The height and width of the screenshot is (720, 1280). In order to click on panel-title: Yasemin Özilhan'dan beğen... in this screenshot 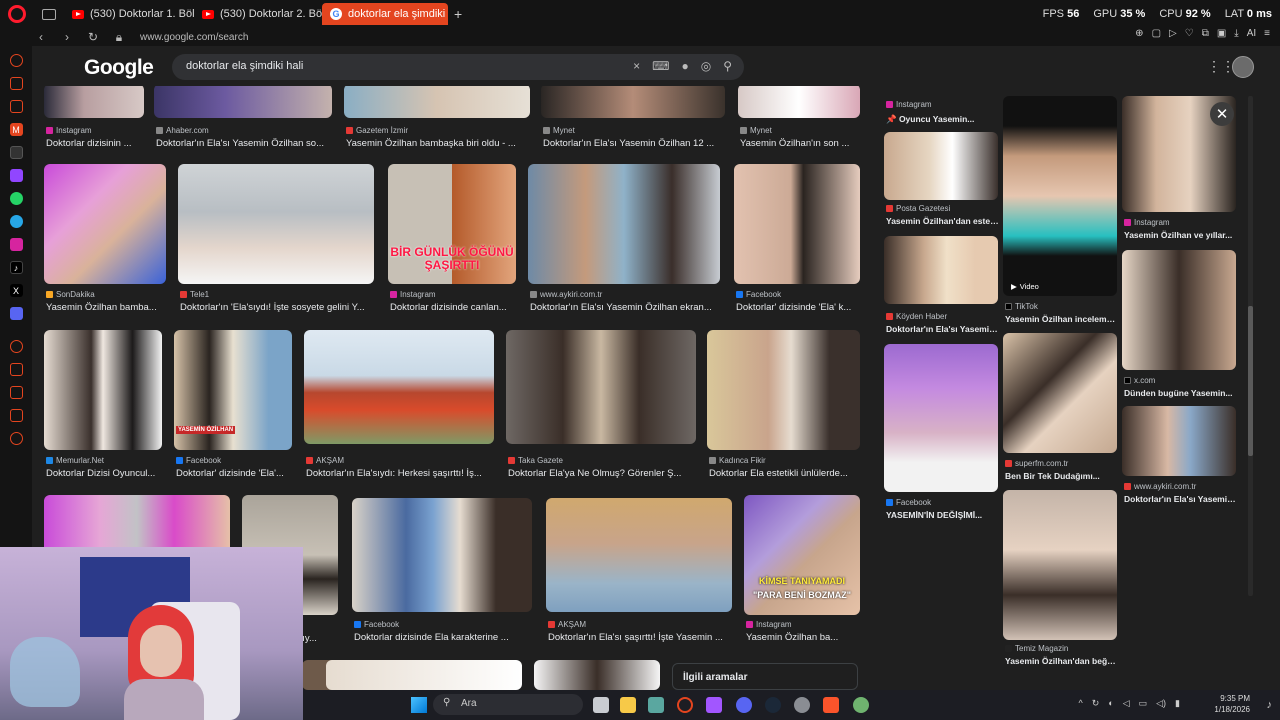, I will do `click(1062, 661)`.